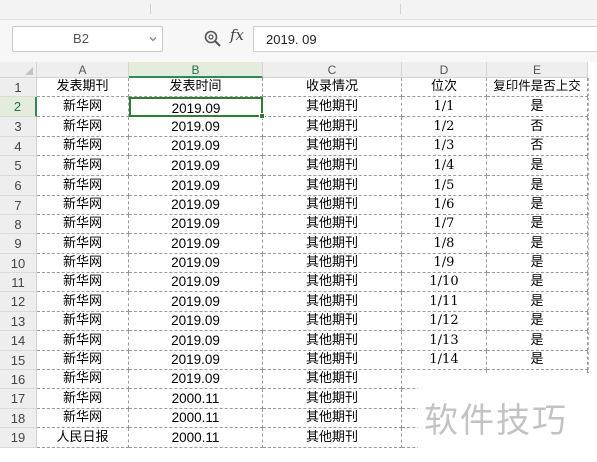  I want to click on table-cell-col-d: 1/7, so click(444, 224).